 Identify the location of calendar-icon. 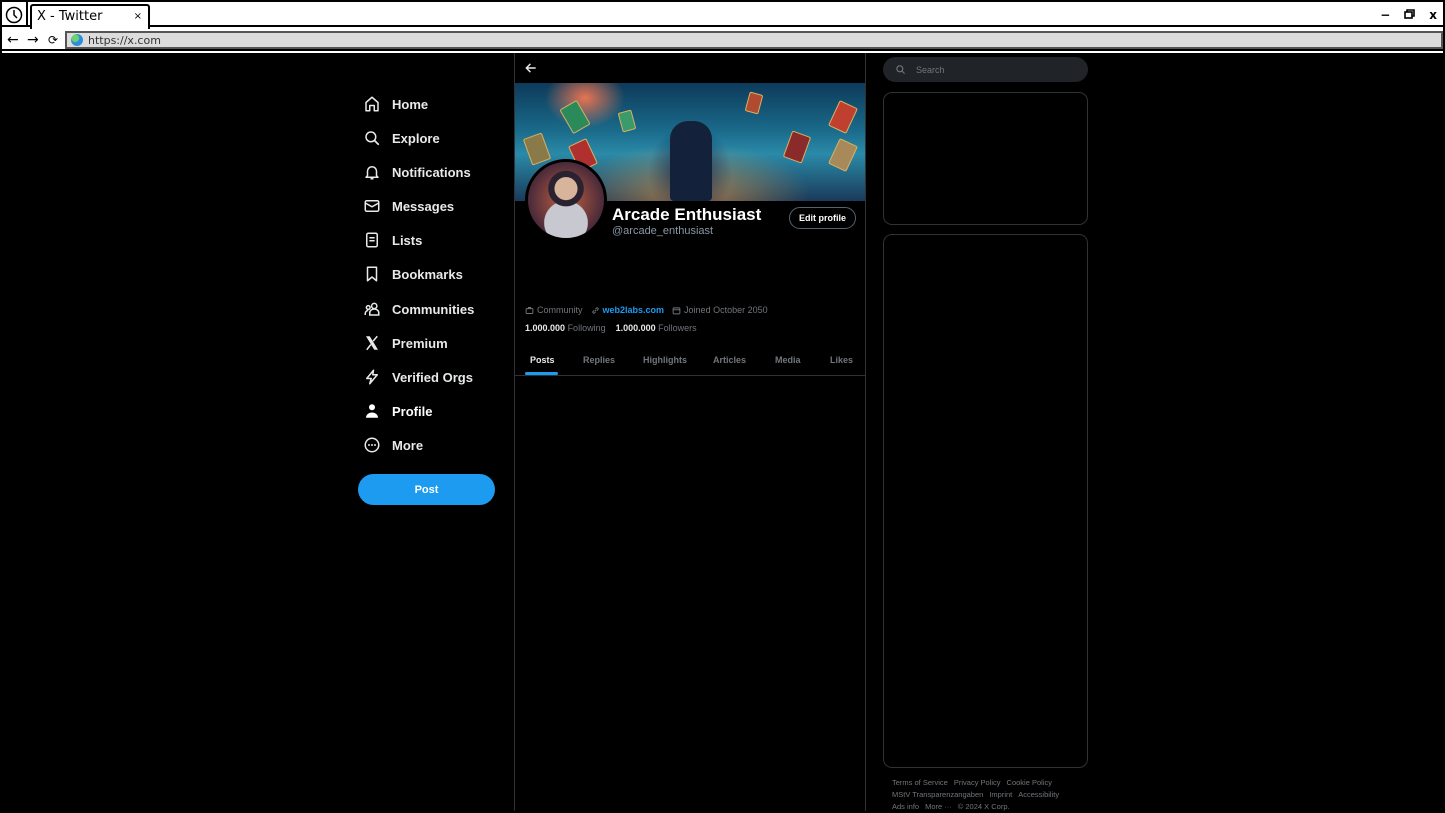
(676, 310).